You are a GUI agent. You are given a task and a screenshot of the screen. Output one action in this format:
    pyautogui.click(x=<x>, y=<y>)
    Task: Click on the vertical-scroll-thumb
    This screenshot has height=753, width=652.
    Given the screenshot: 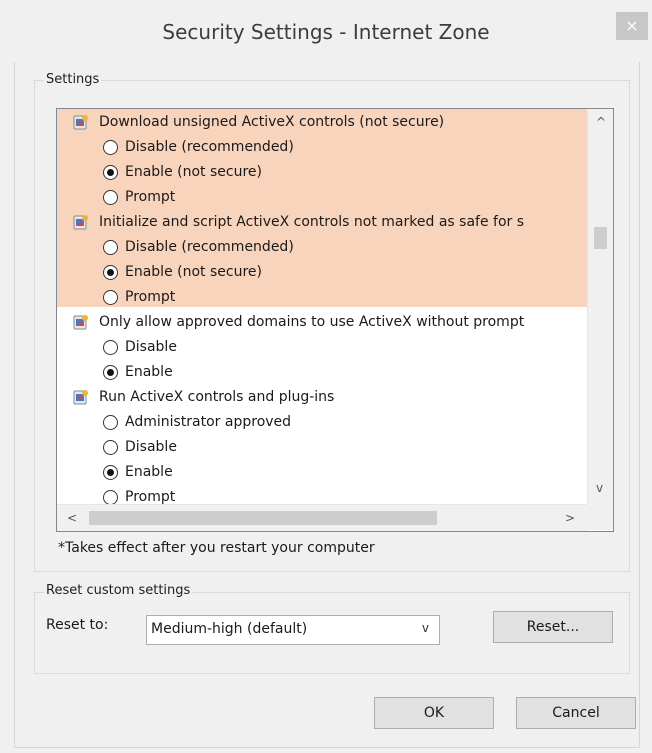 What is the action you would take?
    pyautogui.click(x=600, y=238)
    